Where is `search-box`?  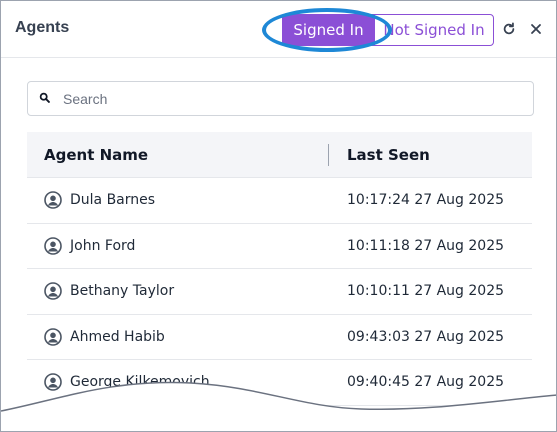 search-box is located at coordinates (280, 98).